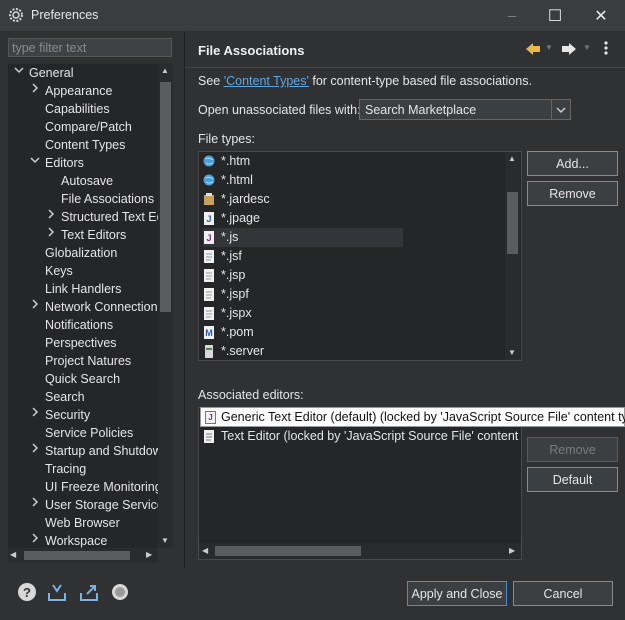 Image resolution: width=625 pixels, height=620 pixels. Describe the element at coordinates (555, 15) in the screenshot. I see `maximize-button: ☐` at that location.